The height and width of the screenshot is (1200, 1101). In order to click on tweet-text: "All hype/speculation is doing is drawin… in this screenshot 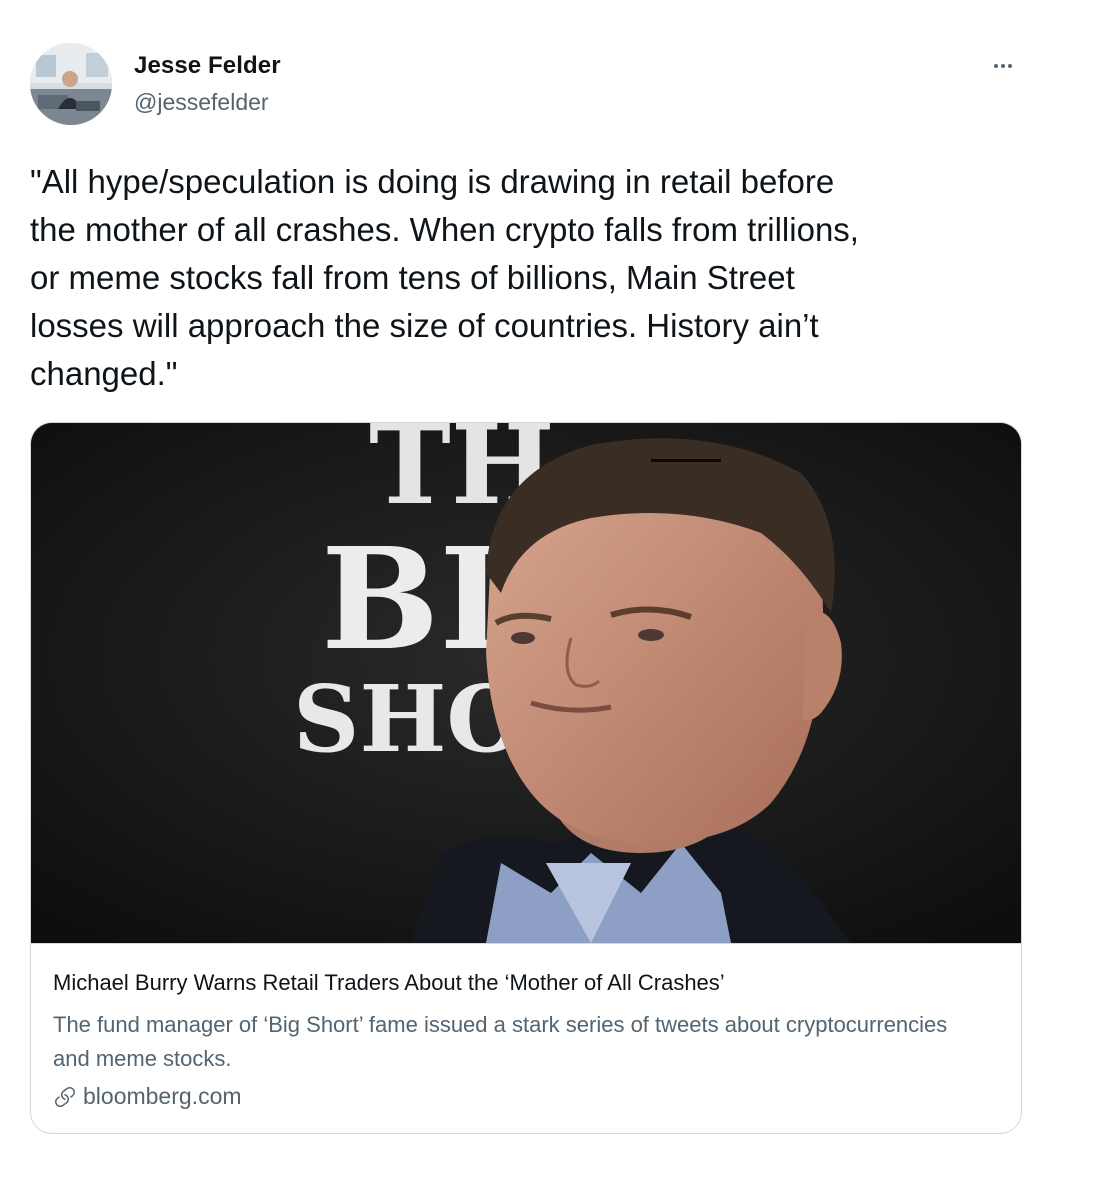, I will do `click(444, 277)`.